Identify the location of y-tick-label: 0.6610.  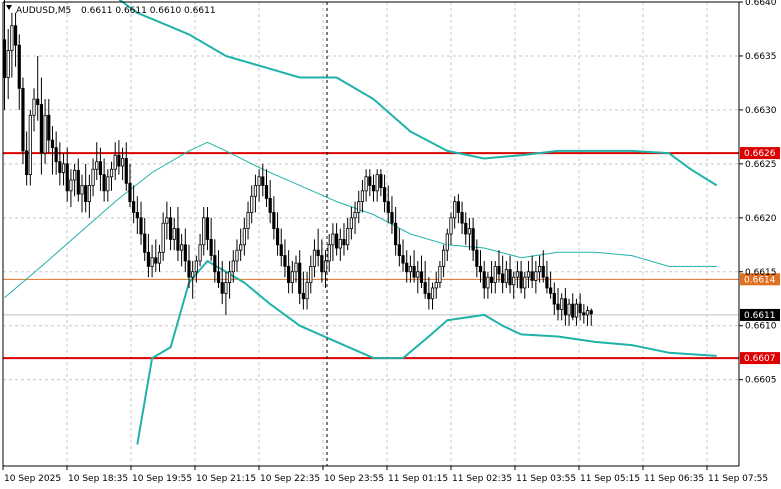
(761, 327).